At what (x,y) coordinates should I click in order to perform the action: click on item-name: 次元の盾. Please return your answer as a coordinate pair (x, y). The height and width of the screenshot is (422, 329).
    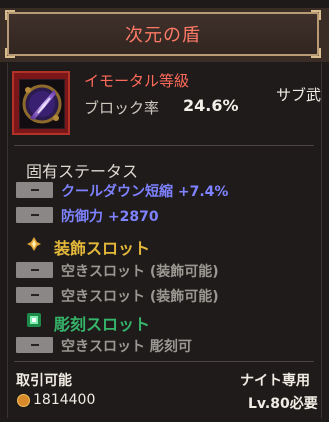
    Looking at the image, I should click on (163, 35).